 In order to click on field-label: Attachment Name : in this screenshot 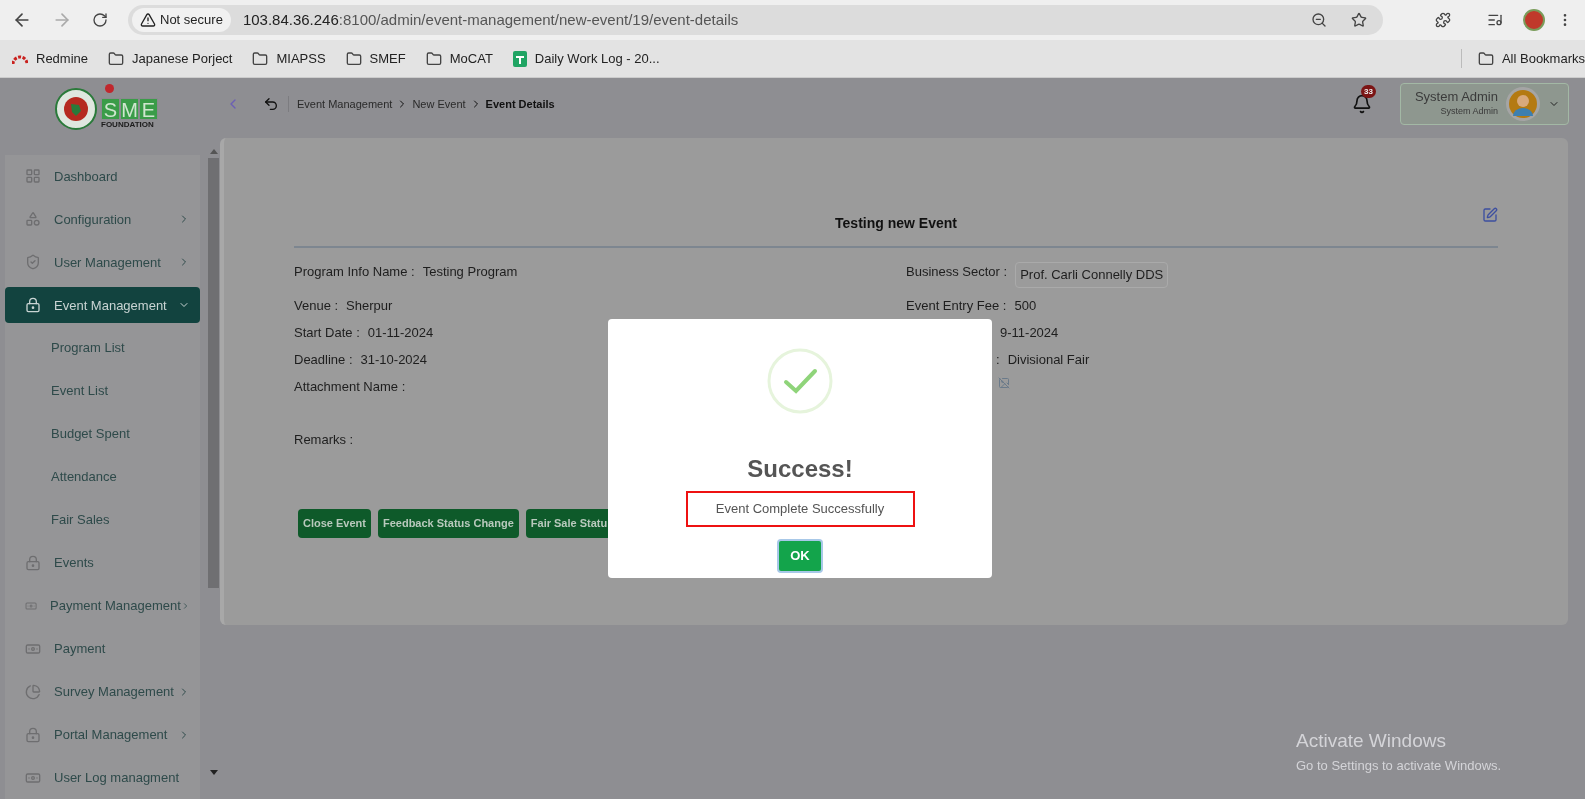, I will do `click(350, 387)`.